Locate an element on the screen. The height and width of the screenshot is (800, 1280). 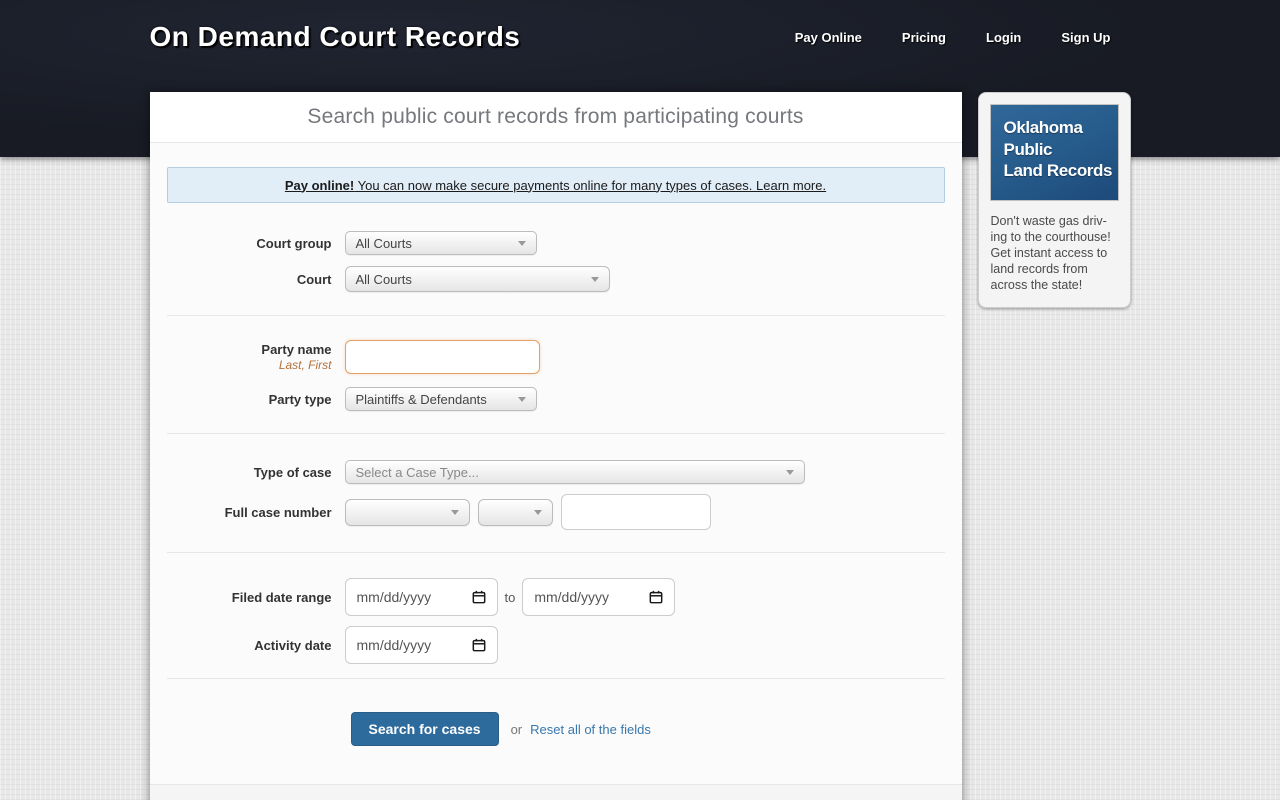
filed-date-to-input: mm/dd/yyyy is located at coordinates (599, 597).